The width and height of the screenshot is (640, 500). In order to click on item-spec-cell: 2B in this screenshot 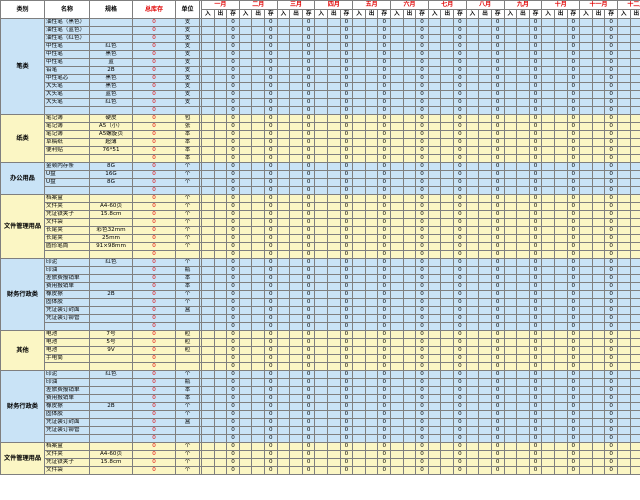, I will do `click(111, 294)`.